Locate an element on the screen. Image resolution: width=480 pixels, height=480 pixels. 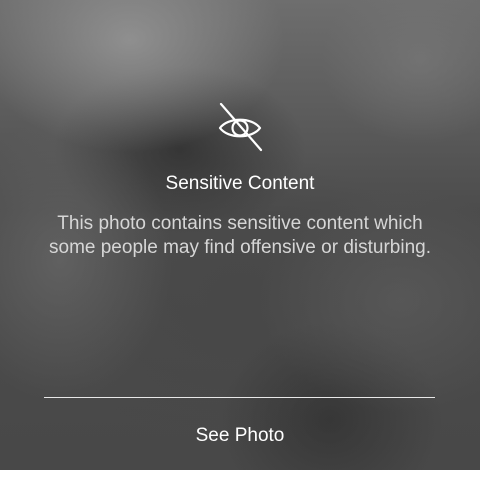
eye-slash-icon is located at coordinates (240, 126).